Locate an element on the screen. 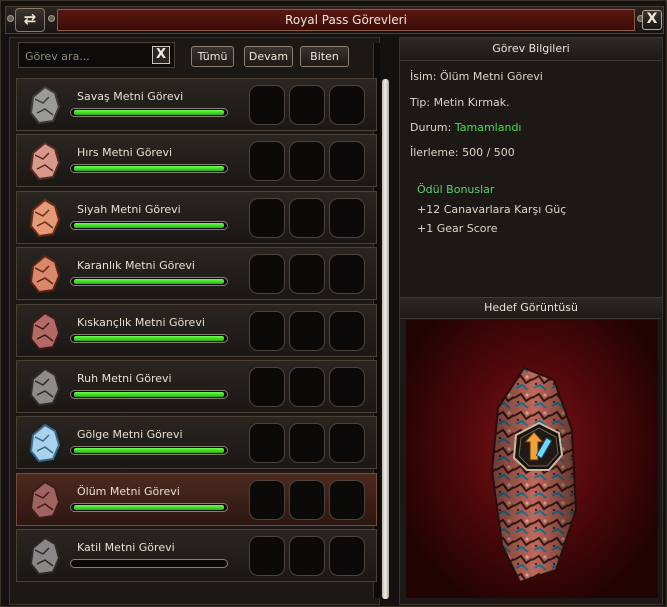 This screenshot has width=667, height=607. quest-row: Gölge Metni Görevi is located at coordinates (196, 442).